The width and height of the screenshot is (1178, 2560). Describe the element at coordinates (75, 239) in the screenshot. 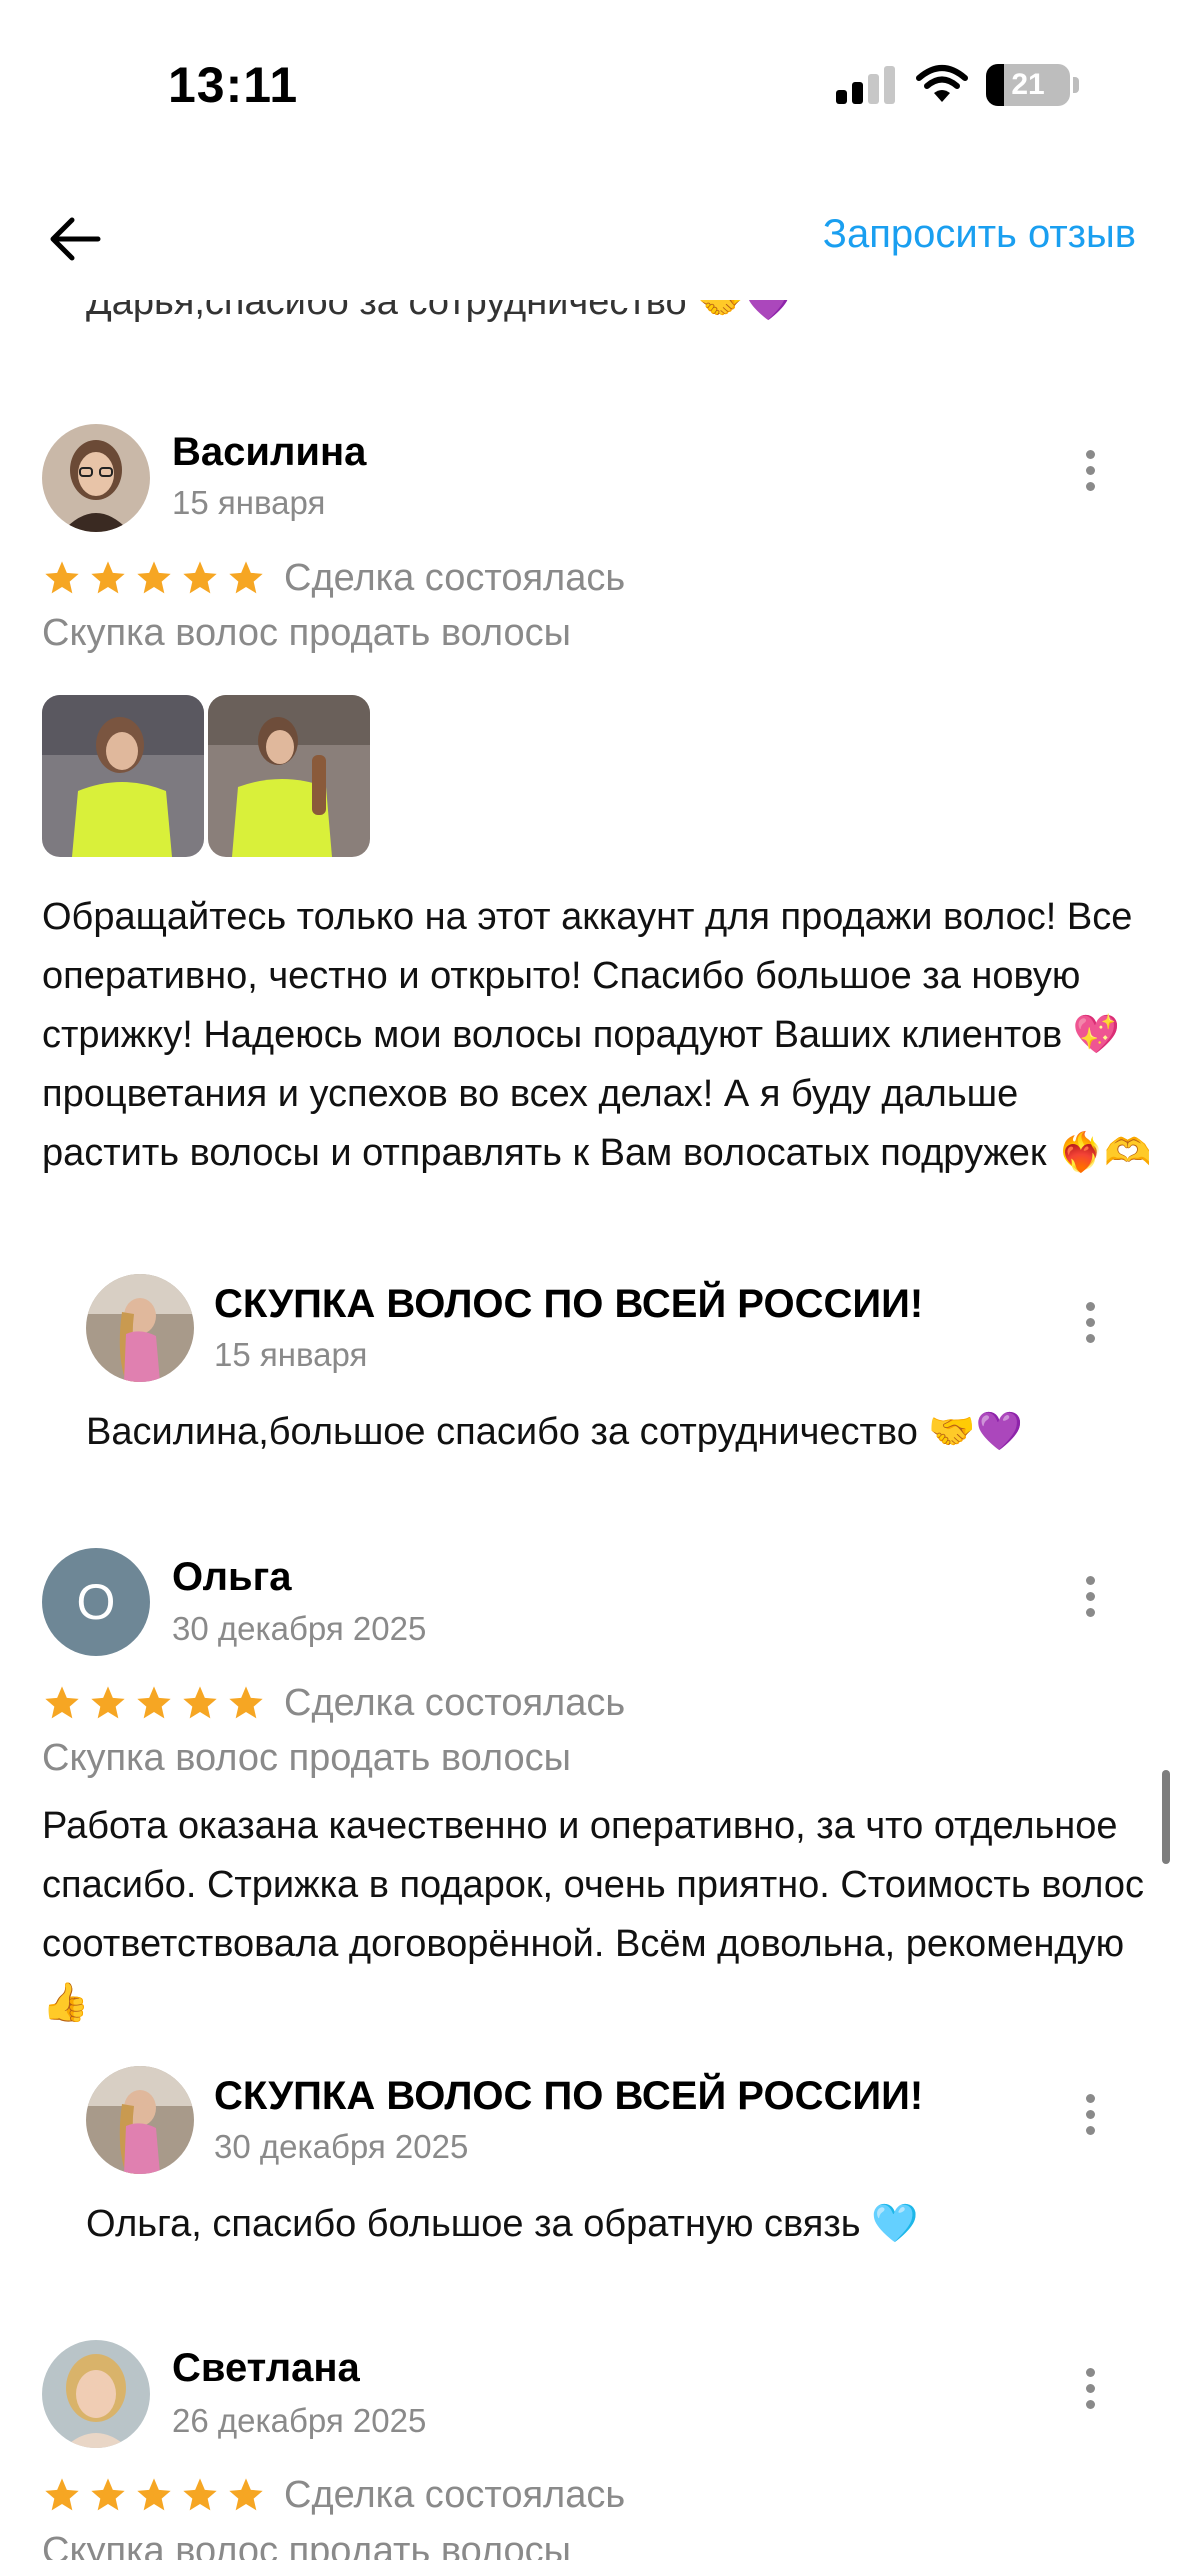

I see `arrow-left-icon` at that location.